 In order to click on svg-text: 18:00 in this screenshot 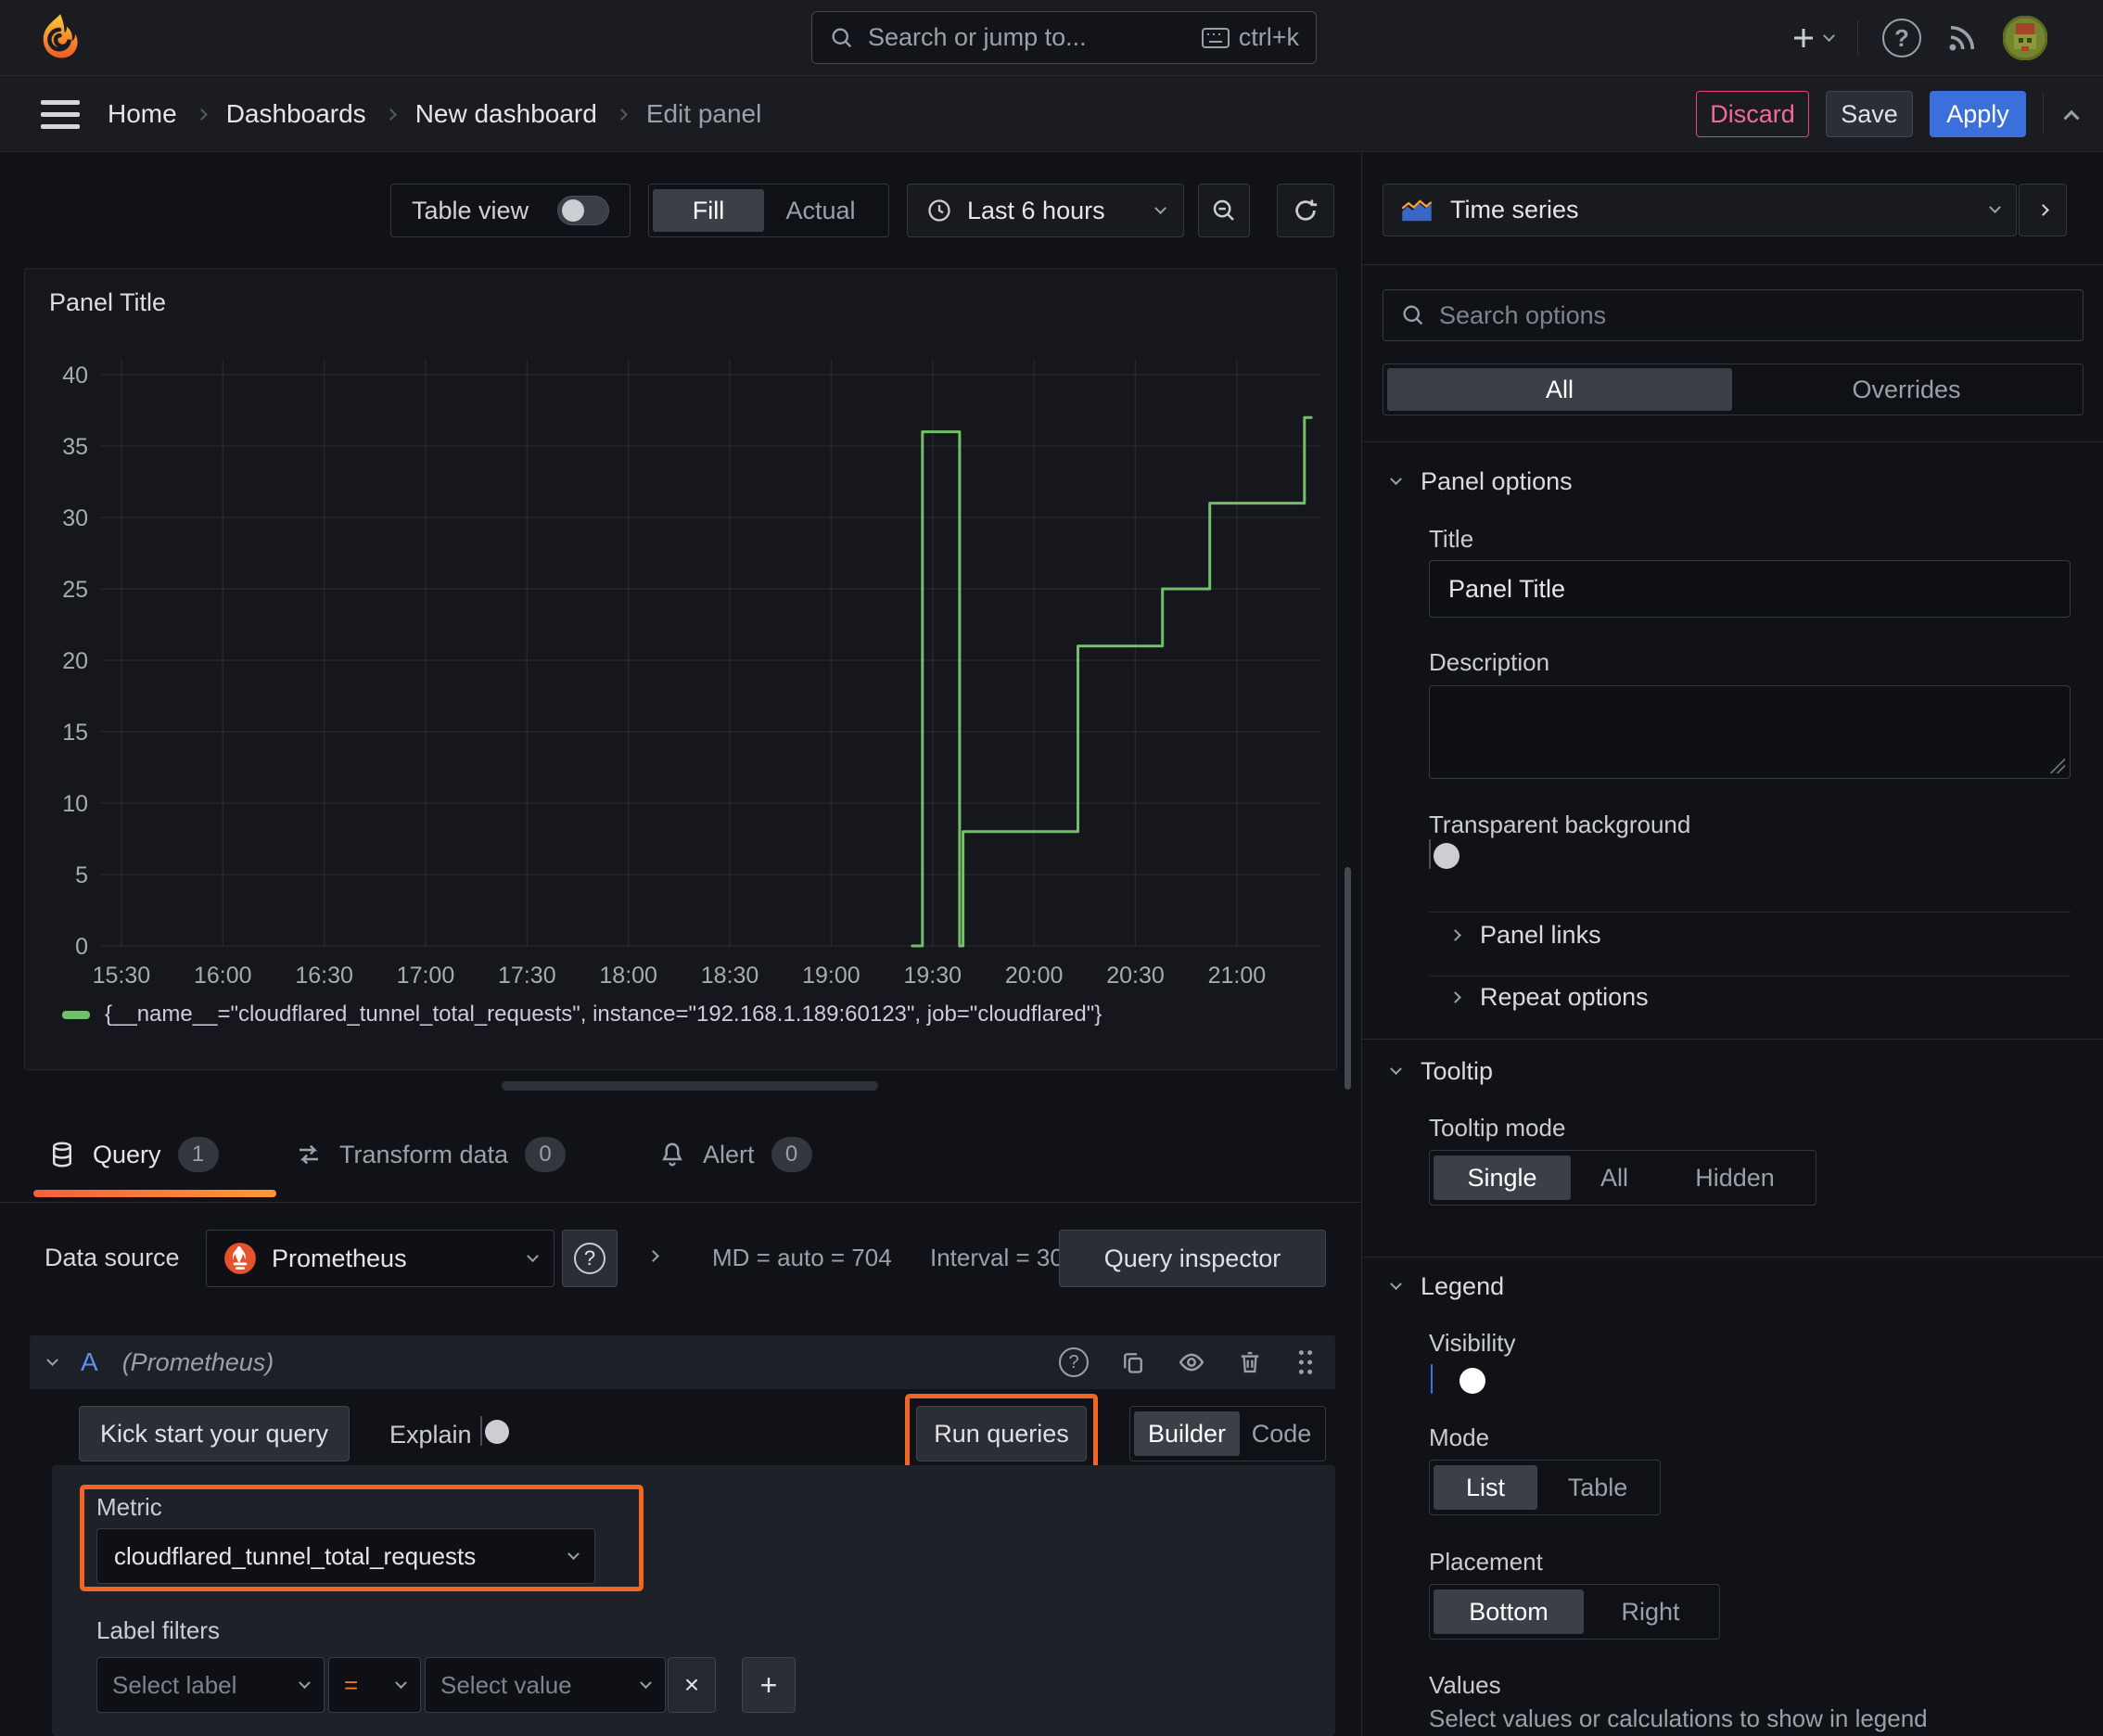, I will do `click(628, 976)`.